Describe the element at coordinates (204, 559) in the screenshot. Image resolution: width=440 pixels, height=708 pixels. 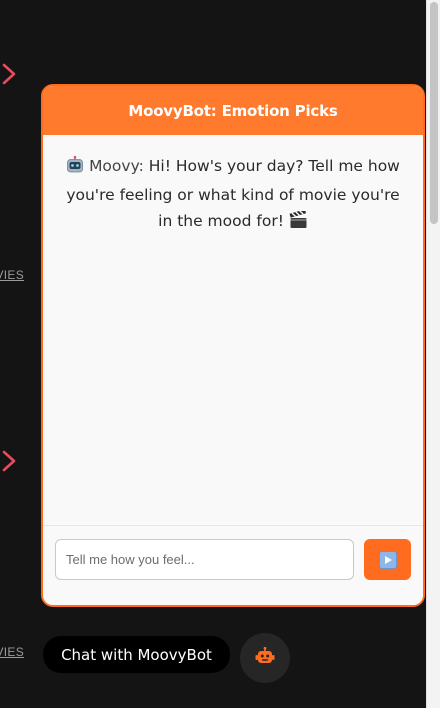
I see `chat-input` at that location.